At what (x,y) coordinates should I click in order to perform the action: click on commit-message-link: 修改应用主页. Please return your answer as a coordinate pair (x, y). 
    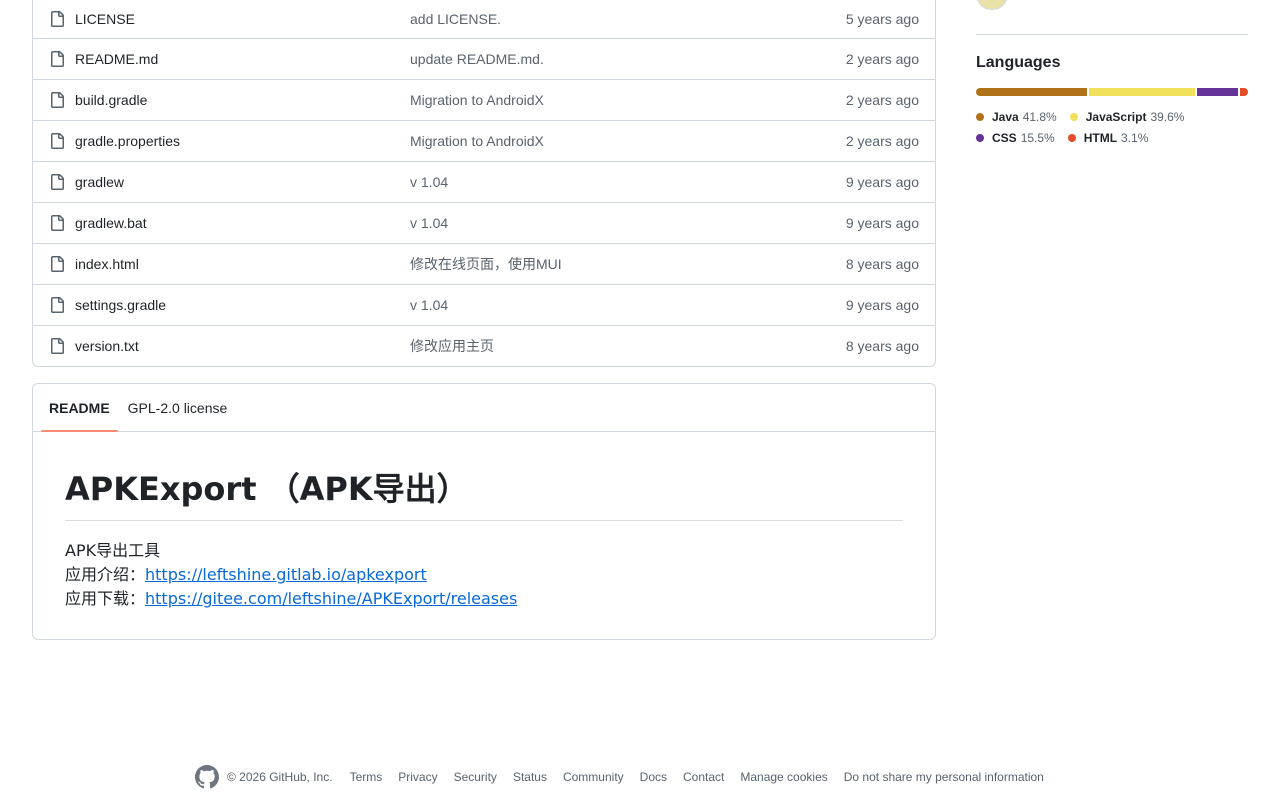
    Looking at the image, I should click on (628, 346).